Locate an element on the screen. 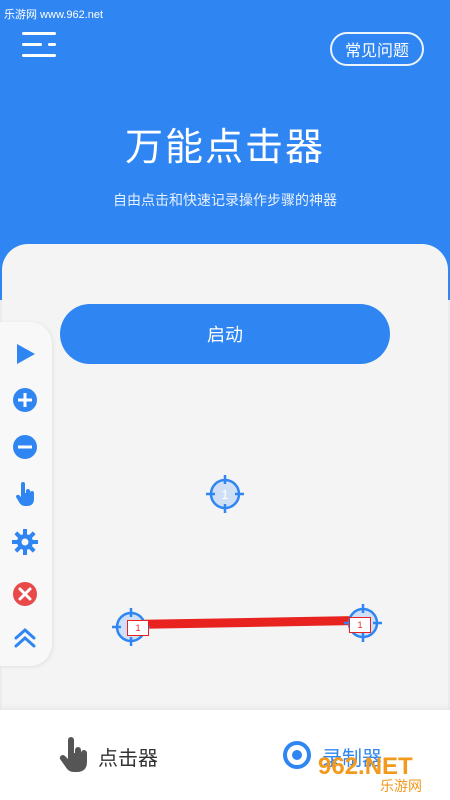  gear-icon is located at coordinates (25, 542).